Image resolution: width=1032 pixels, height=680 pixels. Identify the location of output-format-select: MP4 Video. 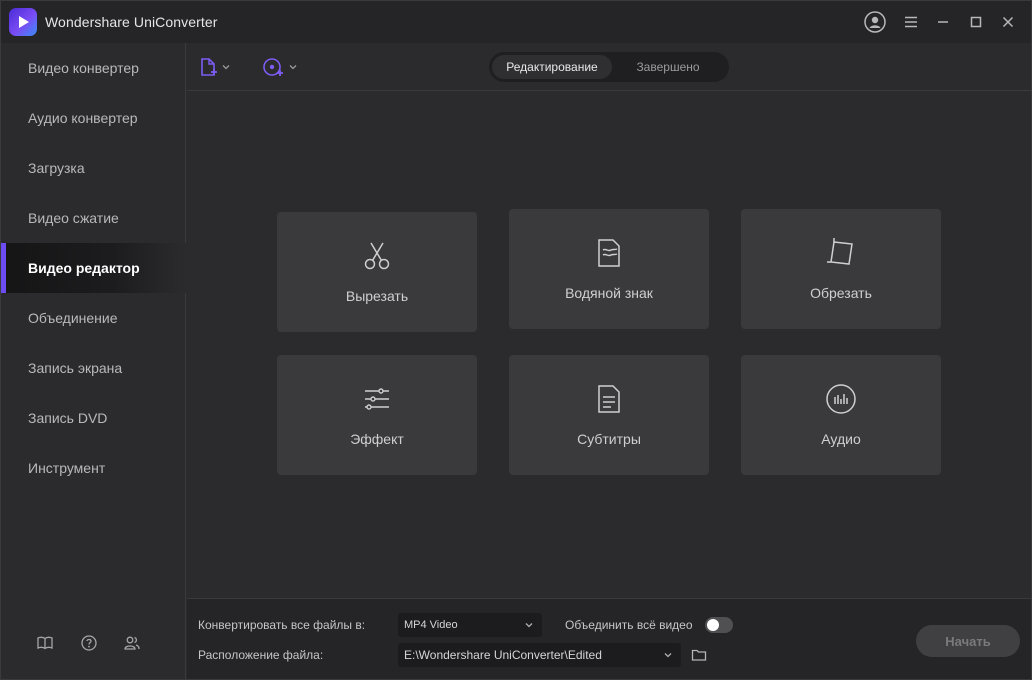
(470, 625).